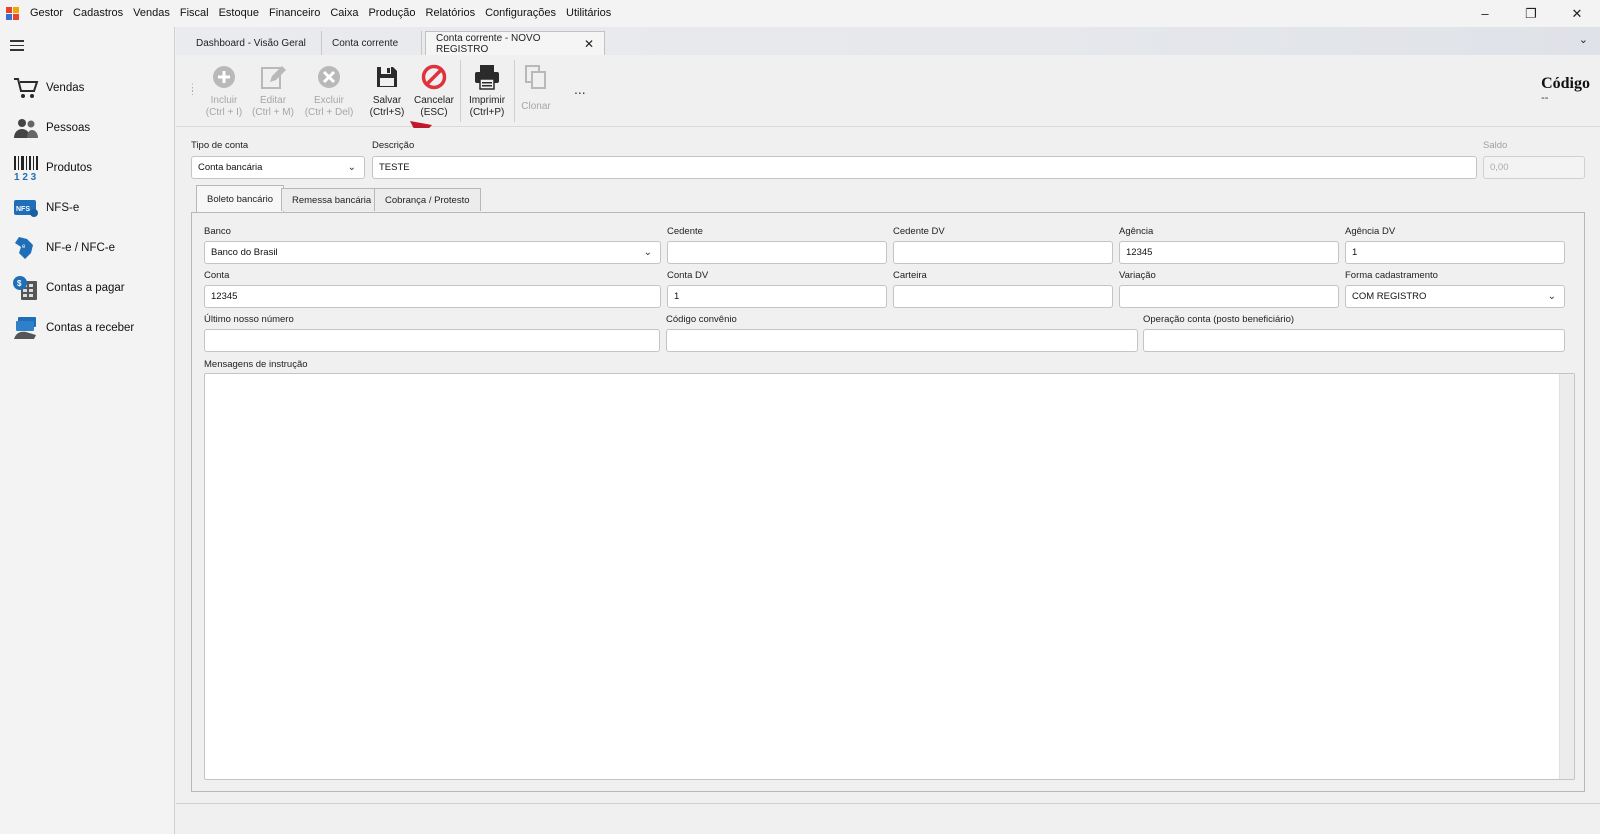 This screenshot has width=1600, height=834. I want to click on toolbar-grip-icon: ⋮ ⋮, so click(192, 89).